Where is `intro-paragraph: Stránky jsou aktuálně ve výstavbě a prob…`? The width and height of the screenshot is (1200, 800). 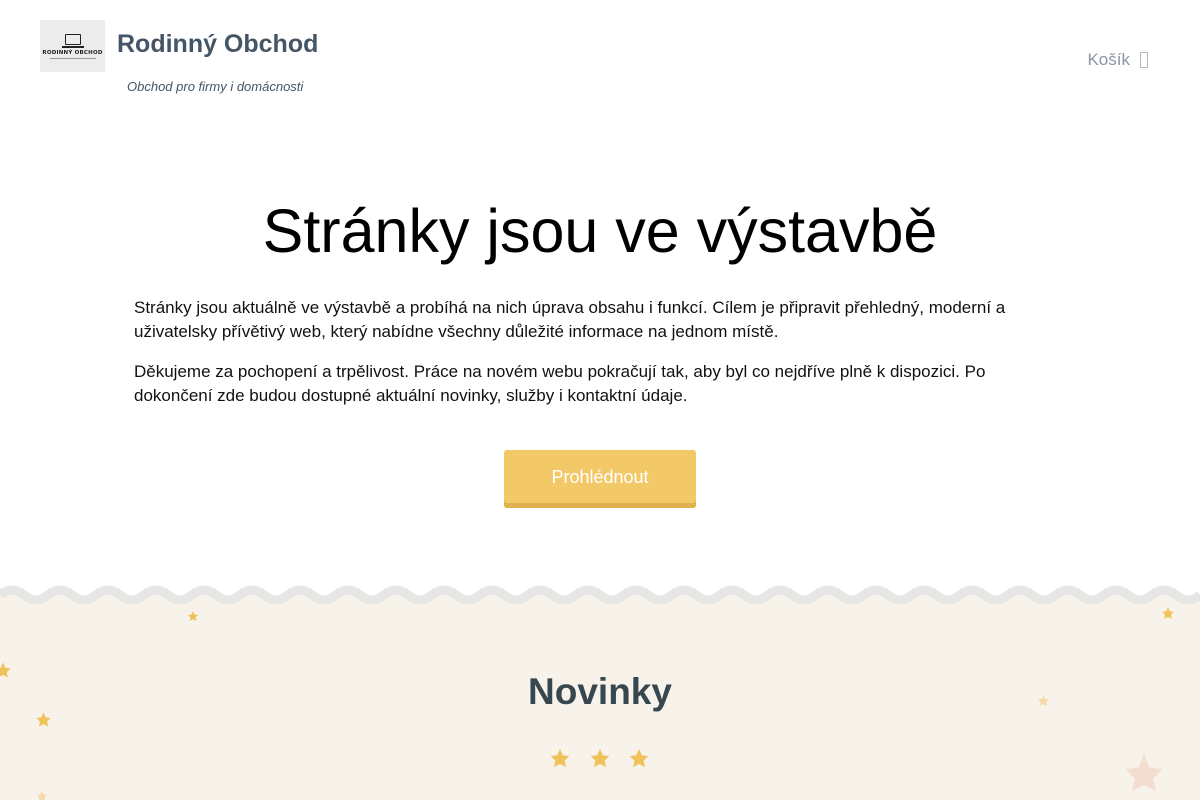 intro-paragraph: Stránky jsou aktuálně ve výstavbě a prob… is located at coordinates (570, 319).